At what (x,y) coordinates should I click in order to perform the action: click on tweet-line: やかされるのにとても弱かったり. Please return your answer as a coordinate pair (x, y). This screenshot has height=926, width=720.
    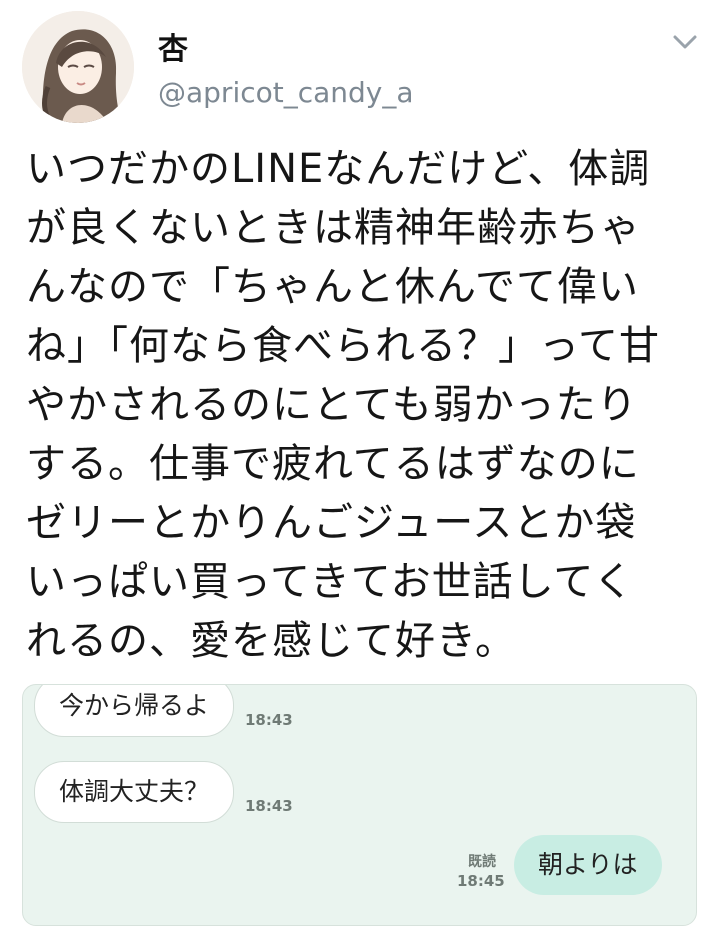
    Looking at the image, I should click on (332, 405).